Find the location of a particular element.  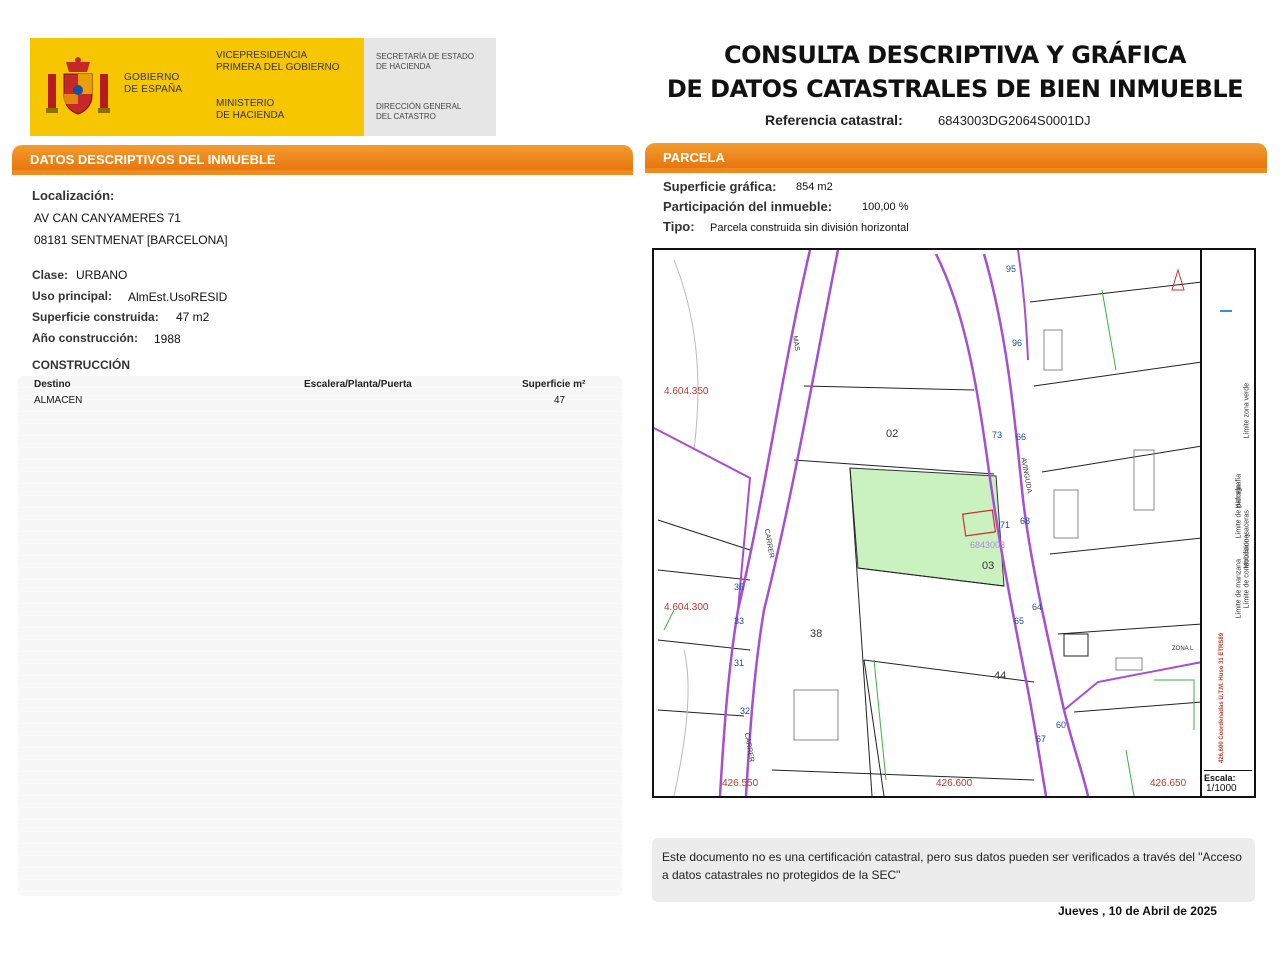

house-number: 65 is located at coordinates (1019, 621).